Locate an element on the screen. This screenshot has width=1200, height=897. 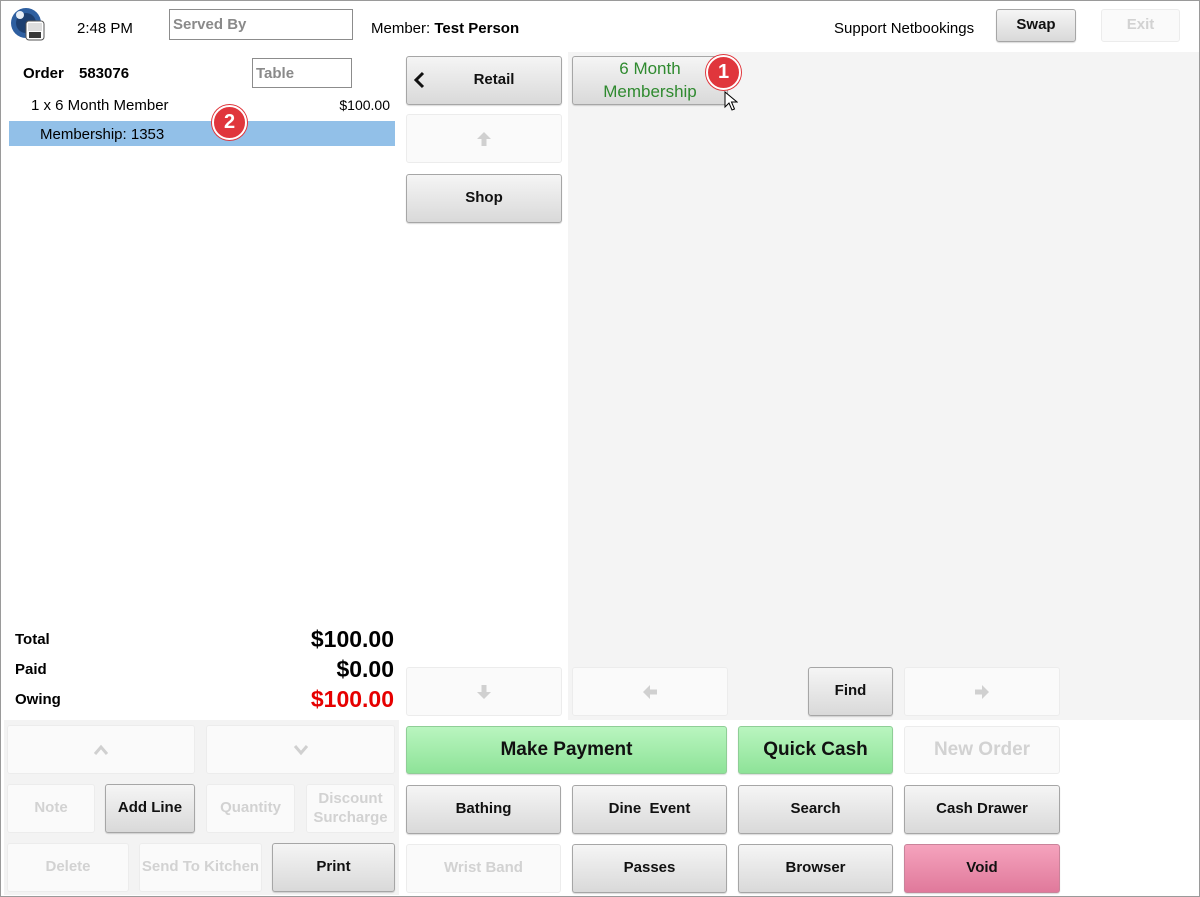
line-up-button is located at coordinates (101, 749).